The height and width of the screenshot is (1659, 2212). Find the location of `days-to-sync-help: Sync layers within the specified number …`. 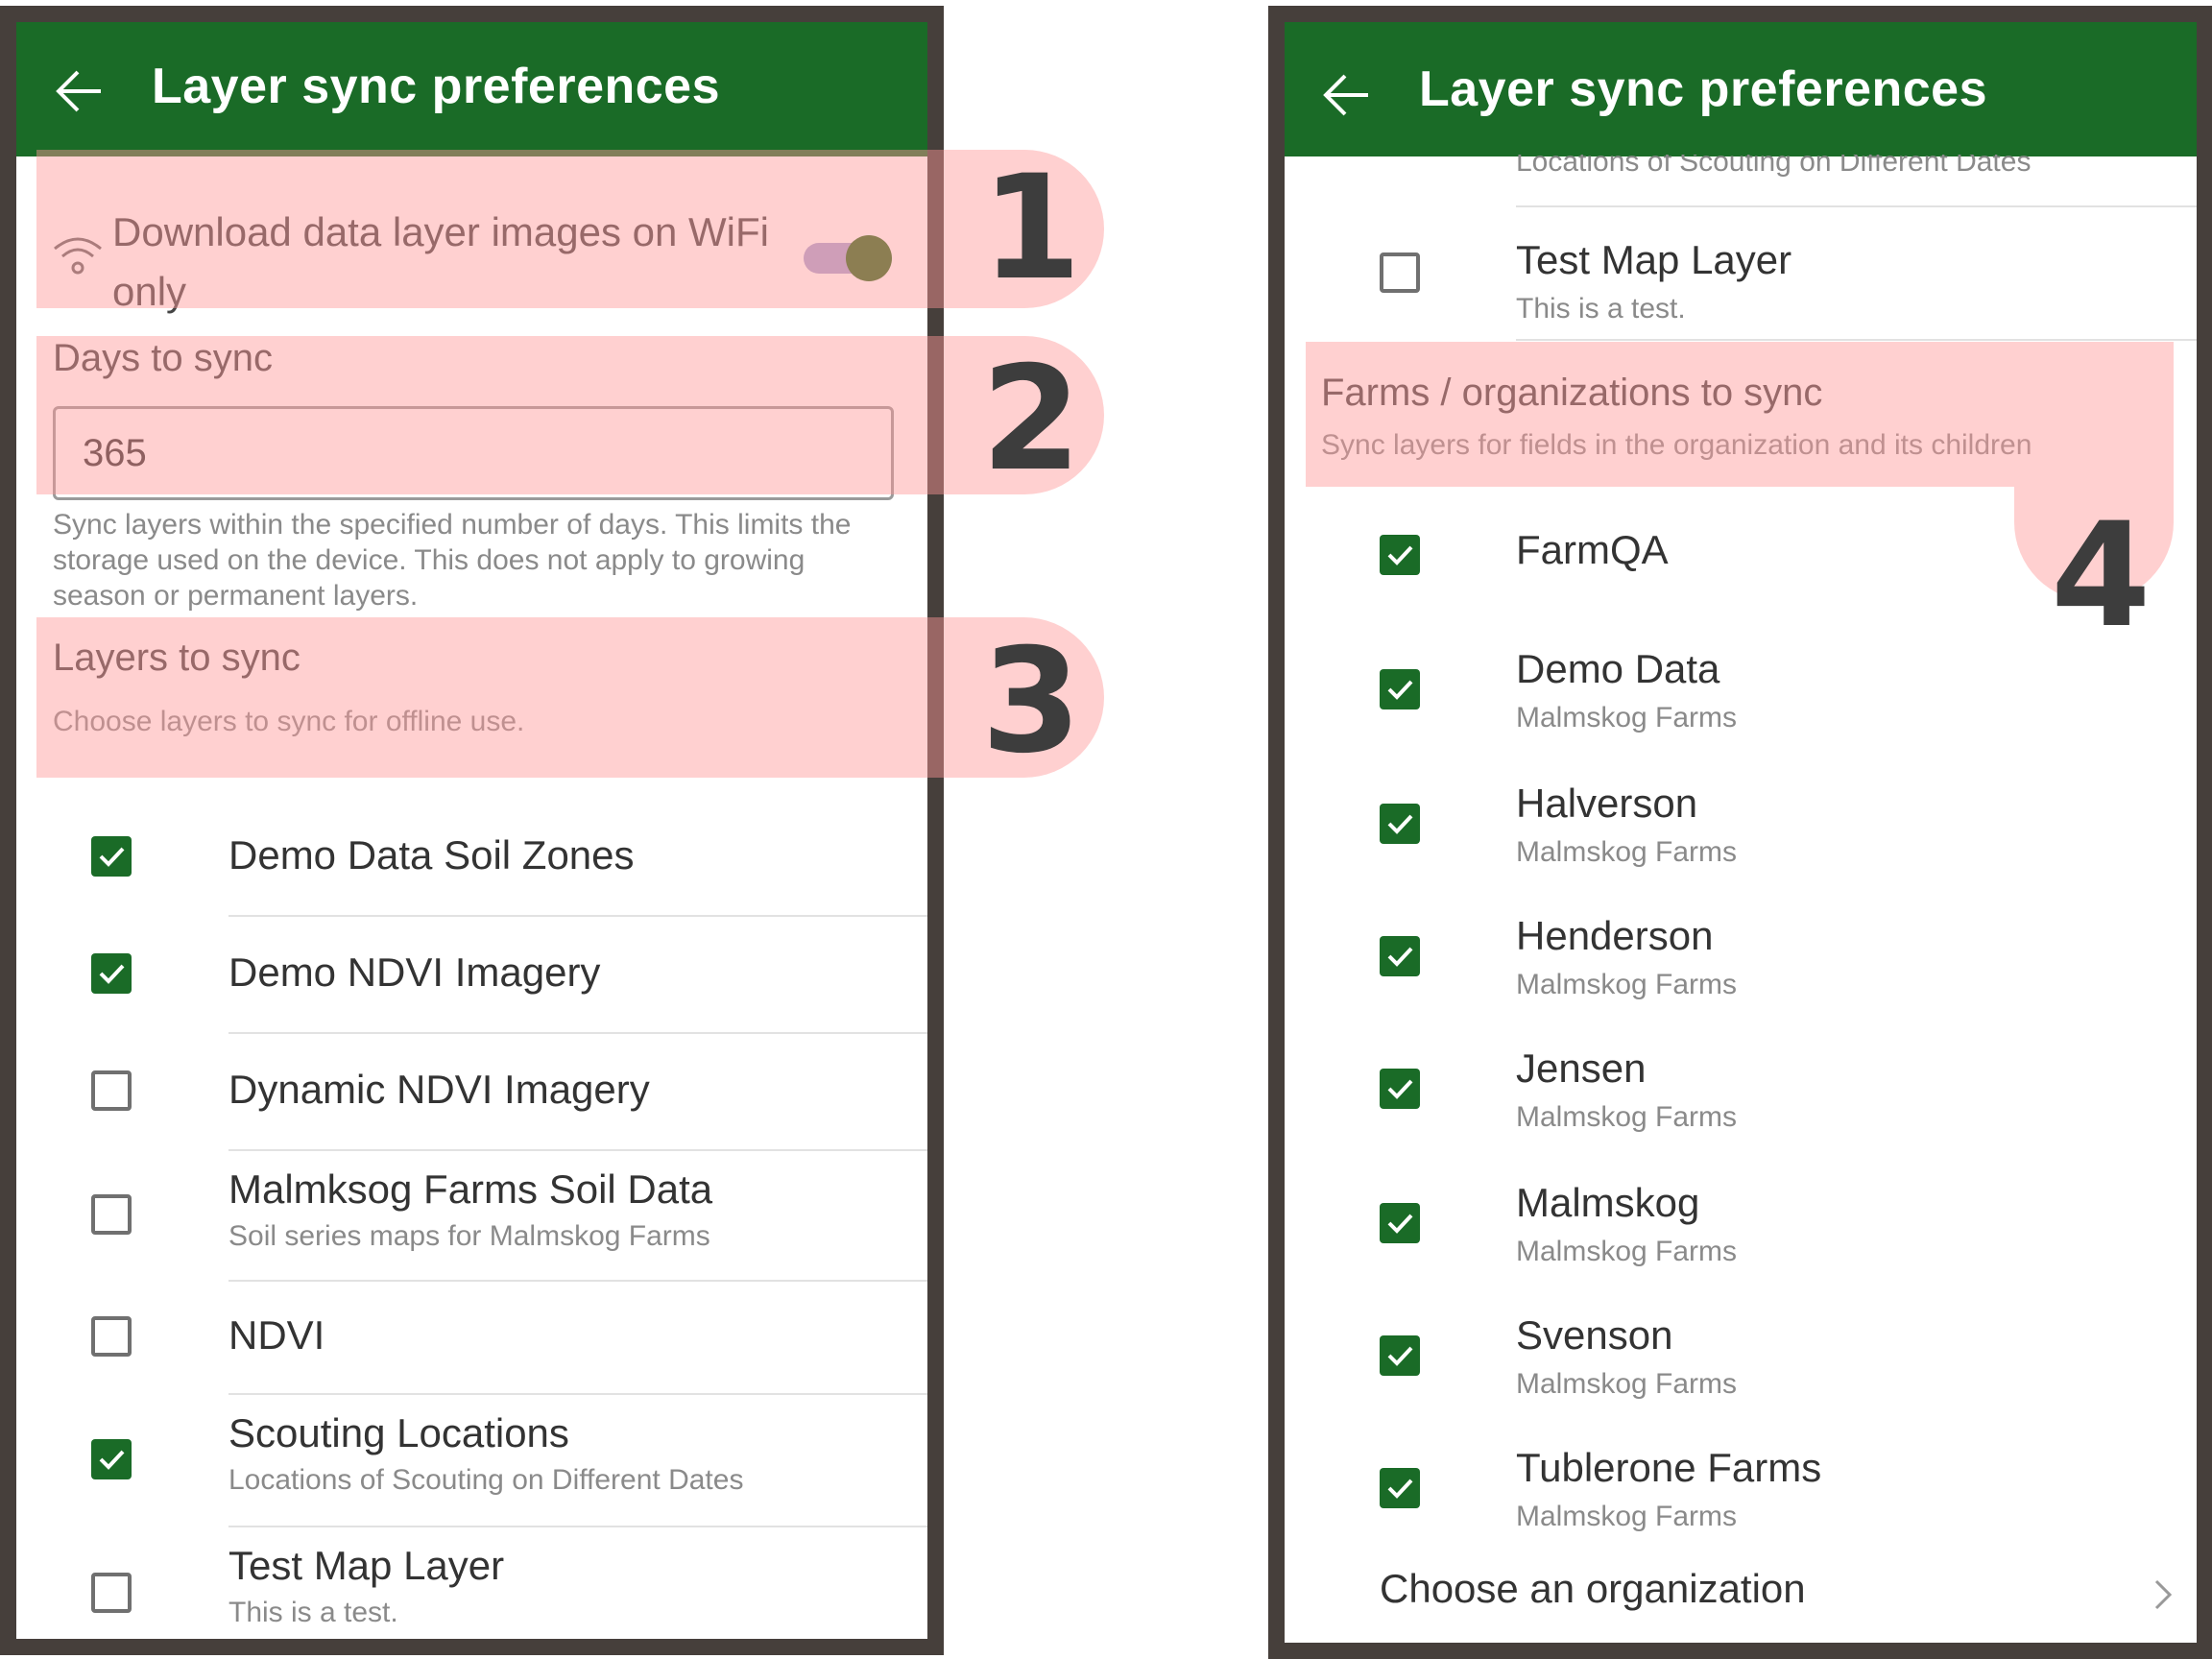

days-to-sync-help: Sync layers within the specified number … is located at coordinates (453, 560).